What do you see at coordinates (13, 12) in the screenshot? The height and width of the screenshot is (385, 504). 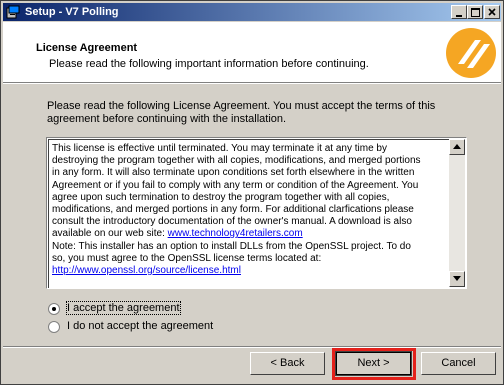 I see `setup-icon` at bounding box center [13, 12].